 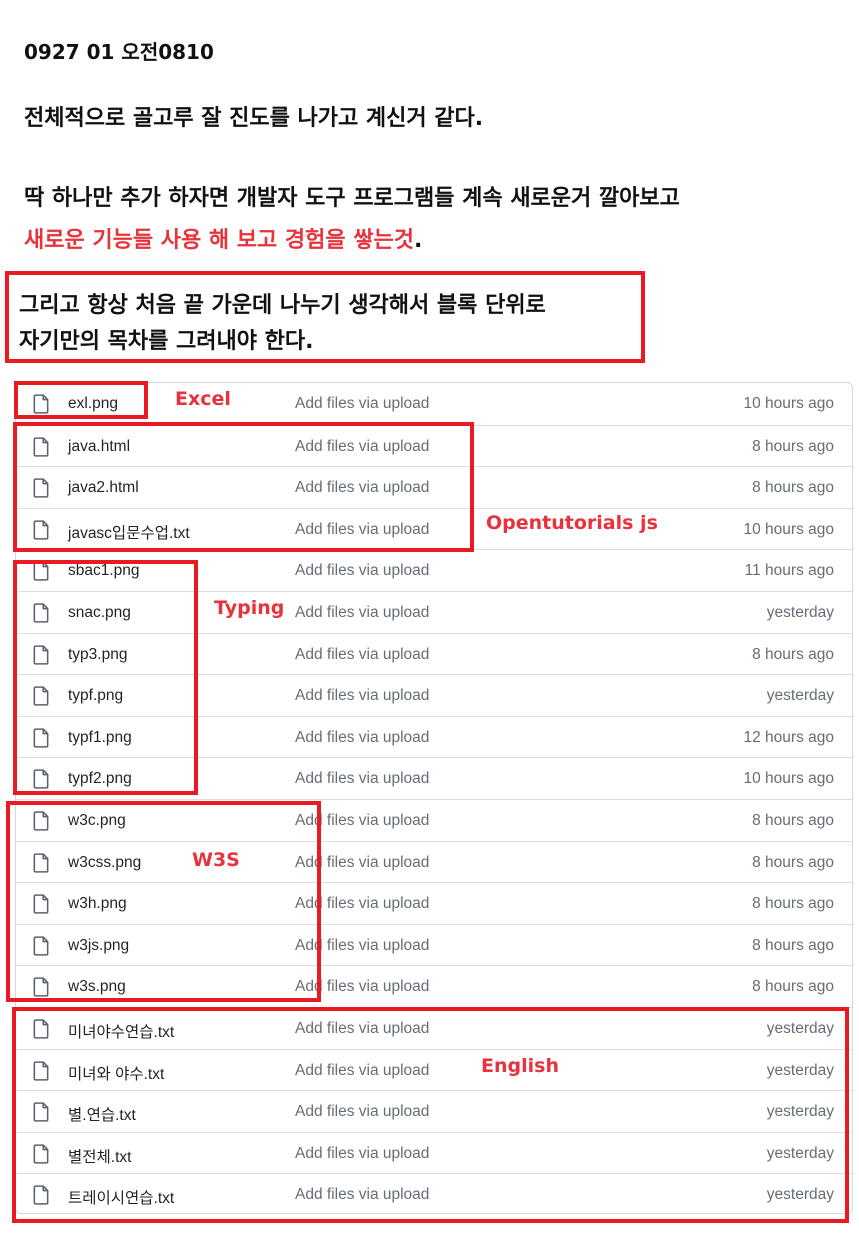 I want to click on file-name-link: java2.html, so click(x=103, y=488).